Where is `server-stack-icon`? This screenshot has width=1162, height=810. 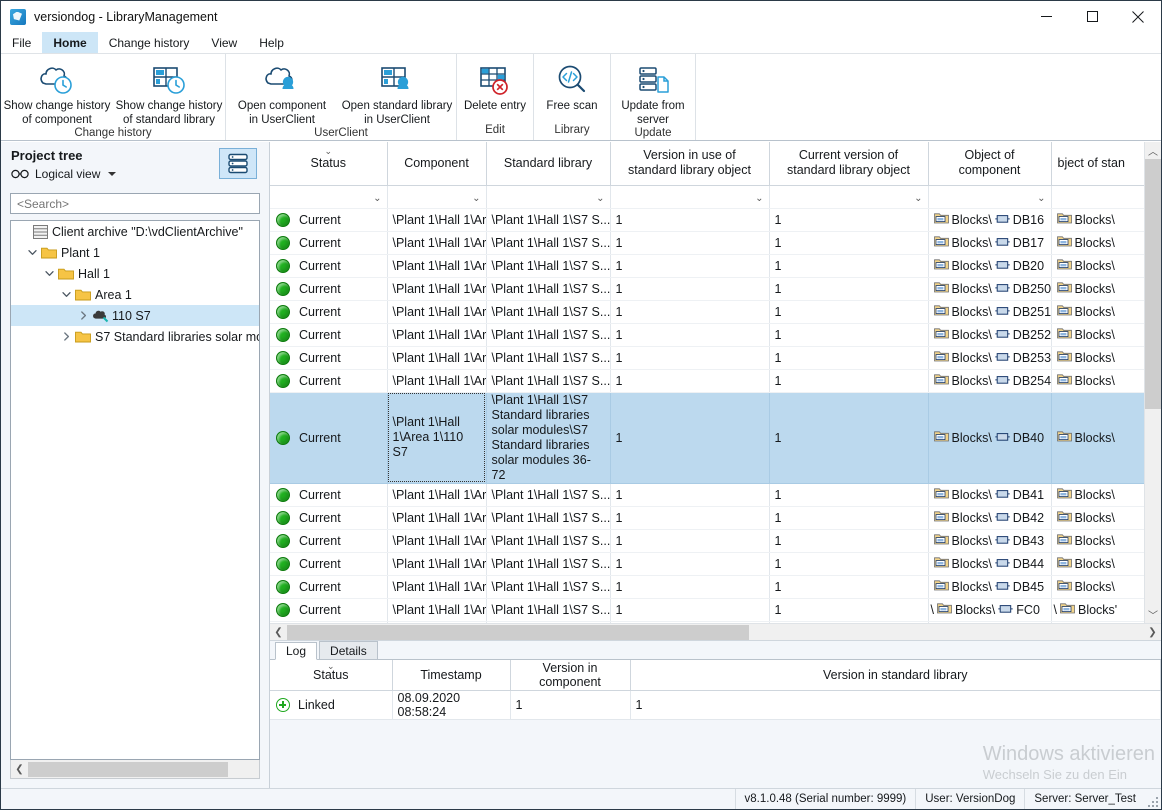
server-stack-icon is located at coordinates (238, 163).